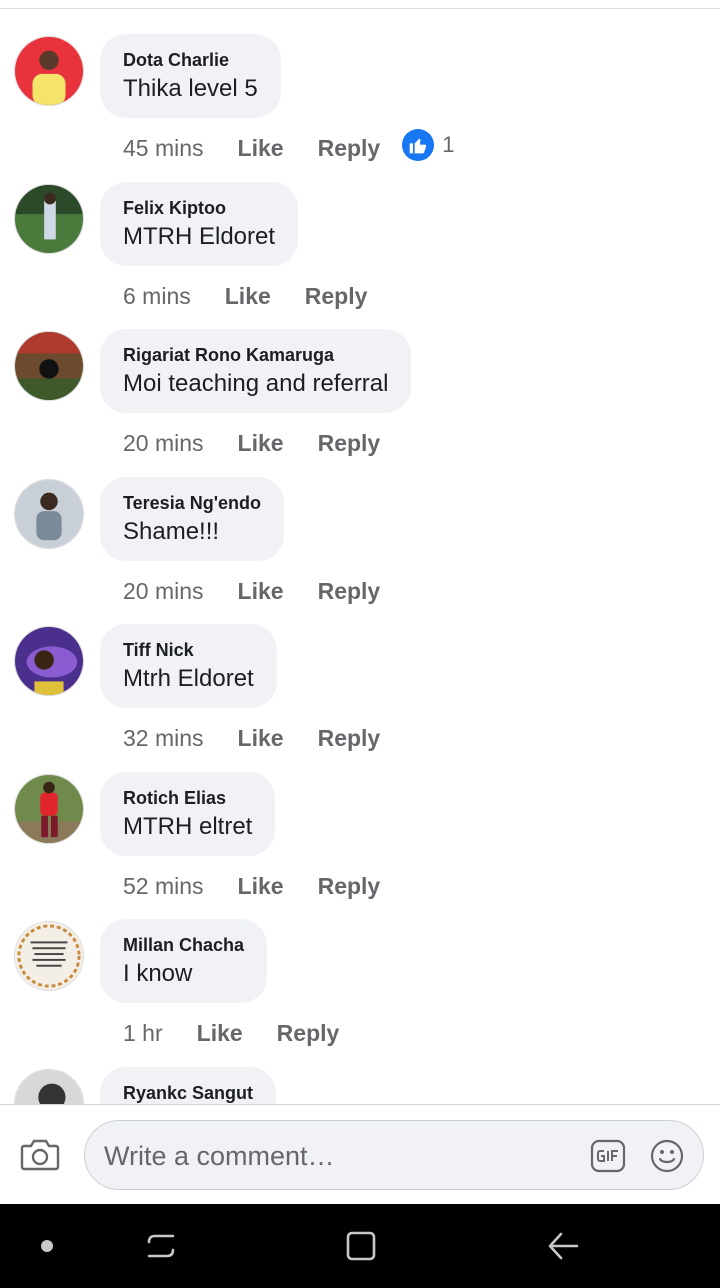  What do you see at coordinates (199, 208) in the screenshot?
I see `comment-author: Felix Kiptoo` at bounding box center [199, 208].